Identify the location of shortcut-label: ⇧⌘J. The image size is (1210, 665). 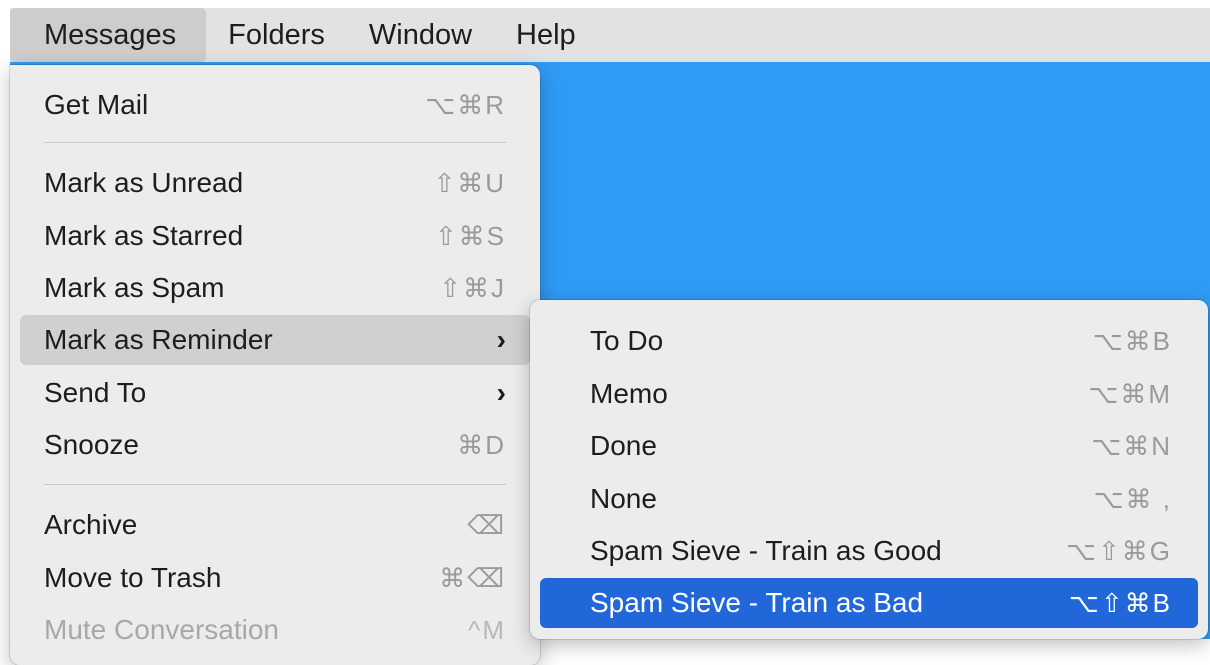
(472, 287).